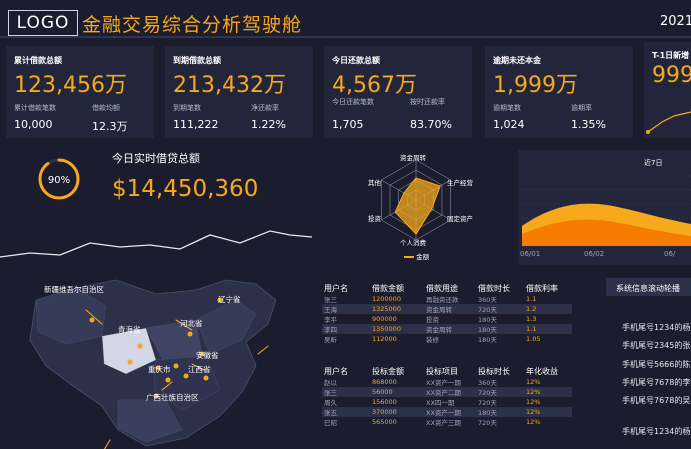  I want to click on x-tick: 06/02, so click(594, 254).